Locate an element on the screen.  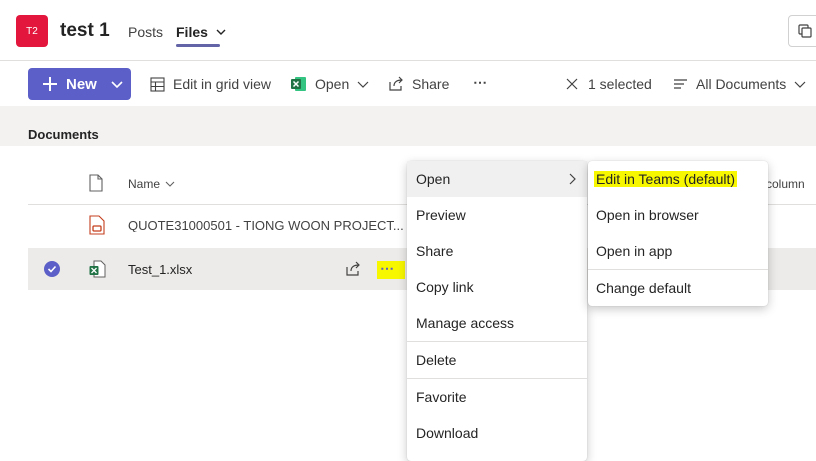
submenu-item-edit-in-teams: Edit in Teams (default) is located at coordinates (678, 179).